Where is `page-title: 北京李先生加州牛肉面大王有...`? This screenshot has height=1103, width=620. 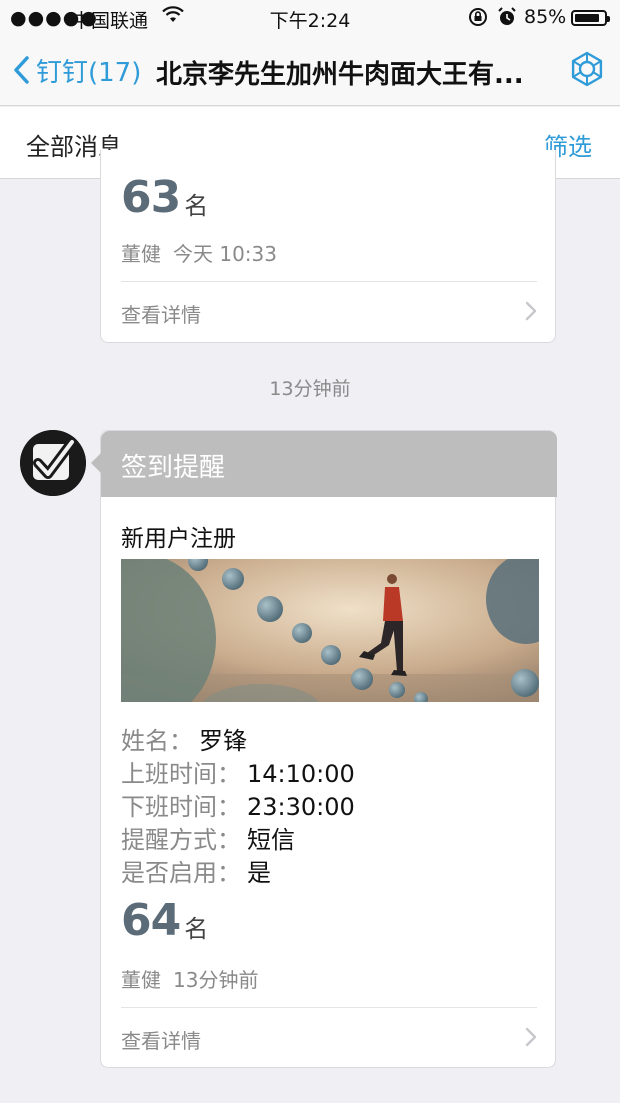 page-title: 北京李先生加州牛肉面大王有... is located at coordinates (340, 75).